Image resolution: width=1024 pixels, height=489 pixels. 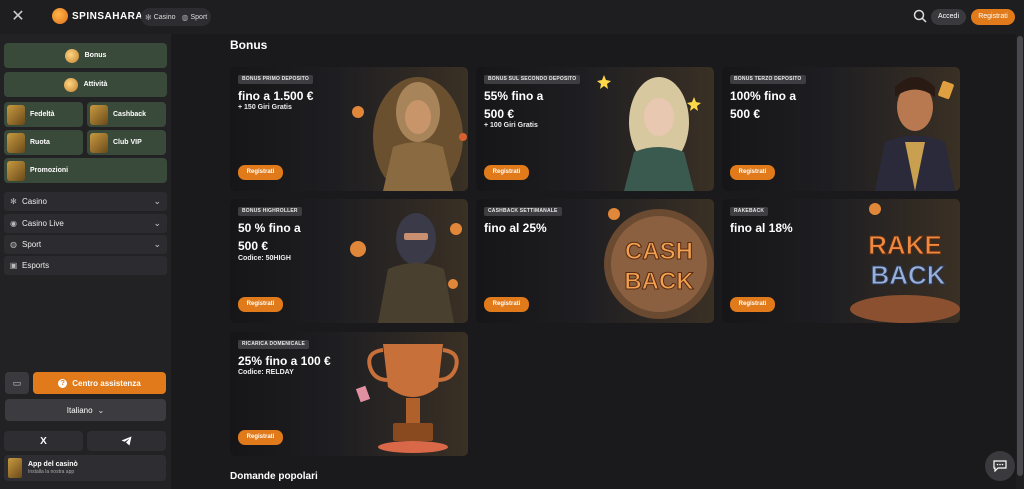 I want to click on cashback-illustration: CASH BACK, so click(x=659, y=263).